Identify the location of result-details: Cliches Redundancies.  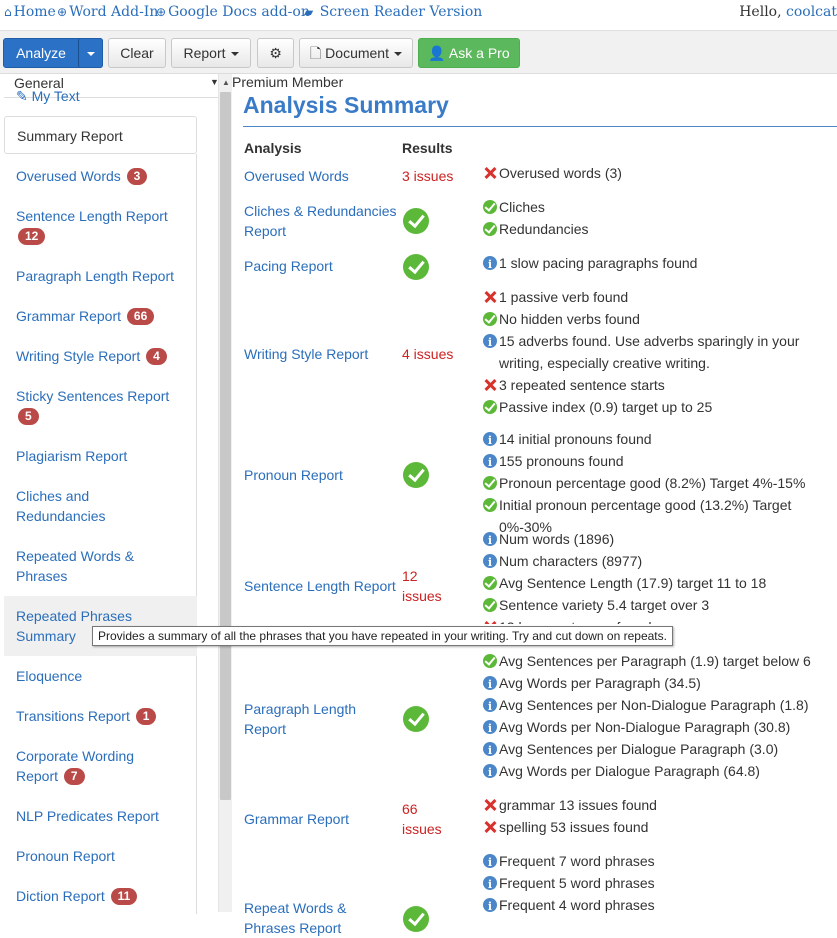
(658, 218).